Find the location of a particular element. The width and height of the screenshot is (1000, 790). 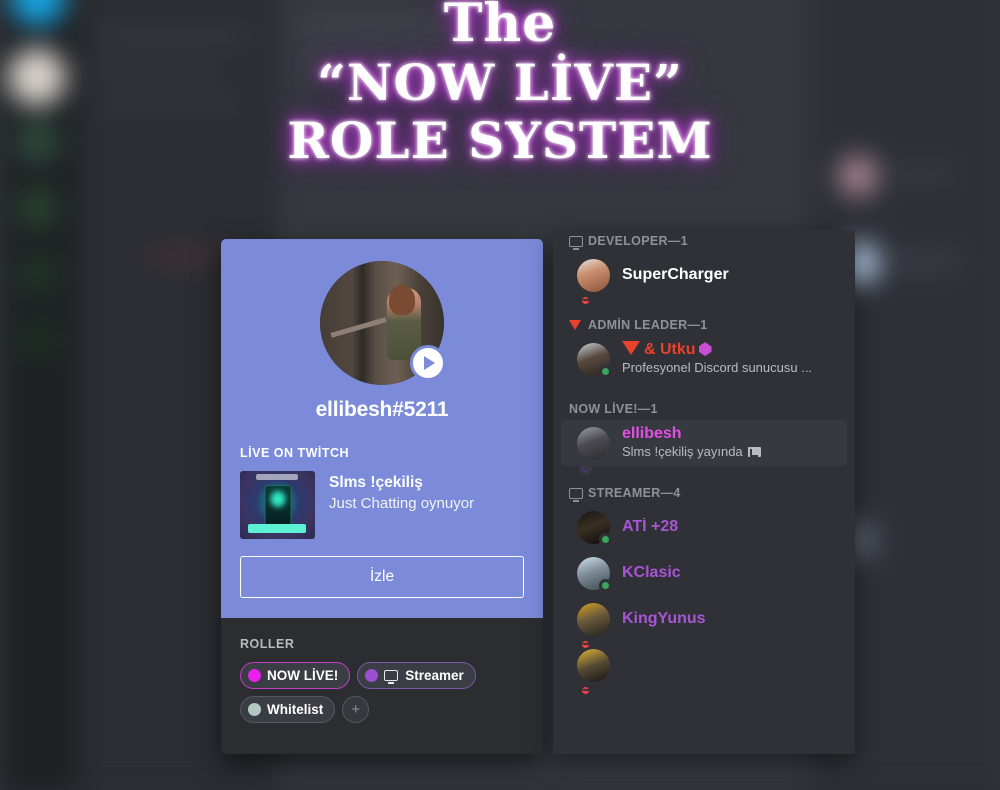

member-group-header: STREAMER—4 is located at coordinates (704, 493).